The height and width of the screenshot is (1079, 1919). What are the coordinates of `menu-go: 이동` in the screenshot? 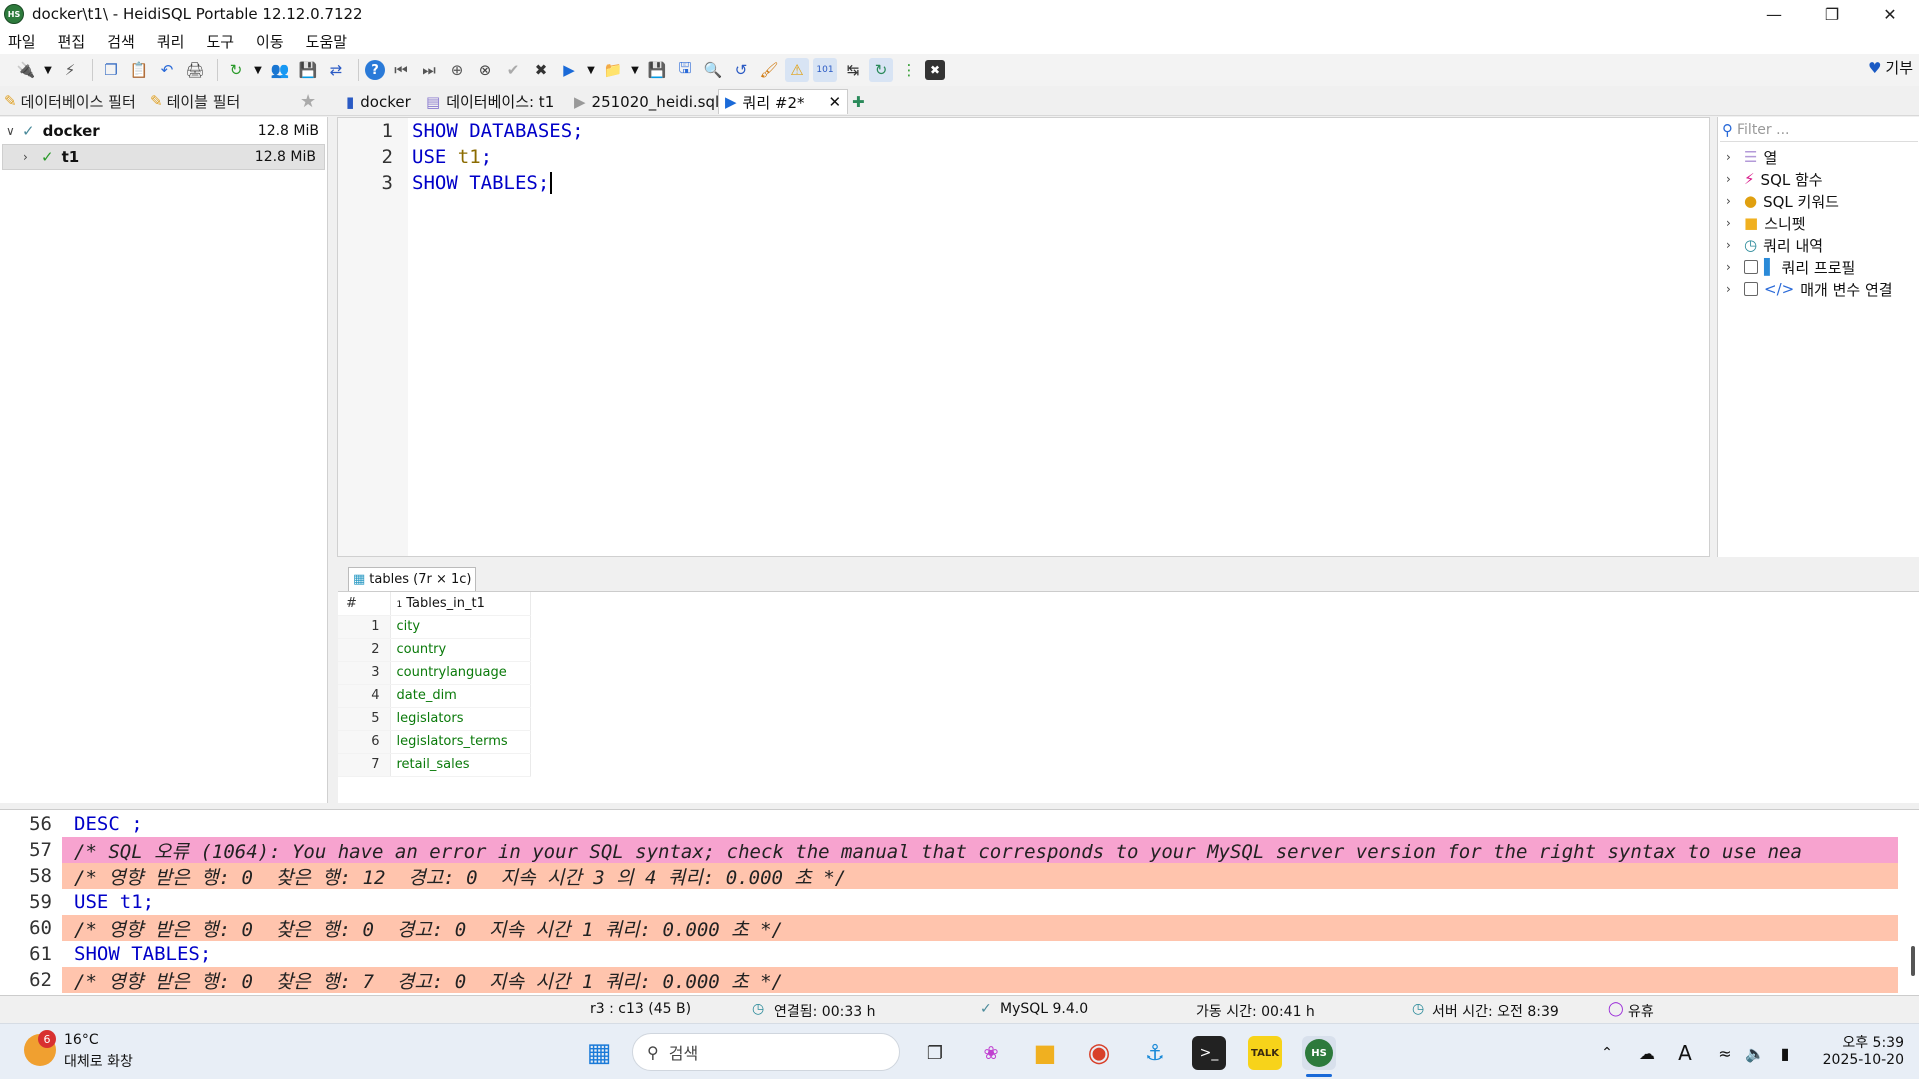 It's located at (270, 41).